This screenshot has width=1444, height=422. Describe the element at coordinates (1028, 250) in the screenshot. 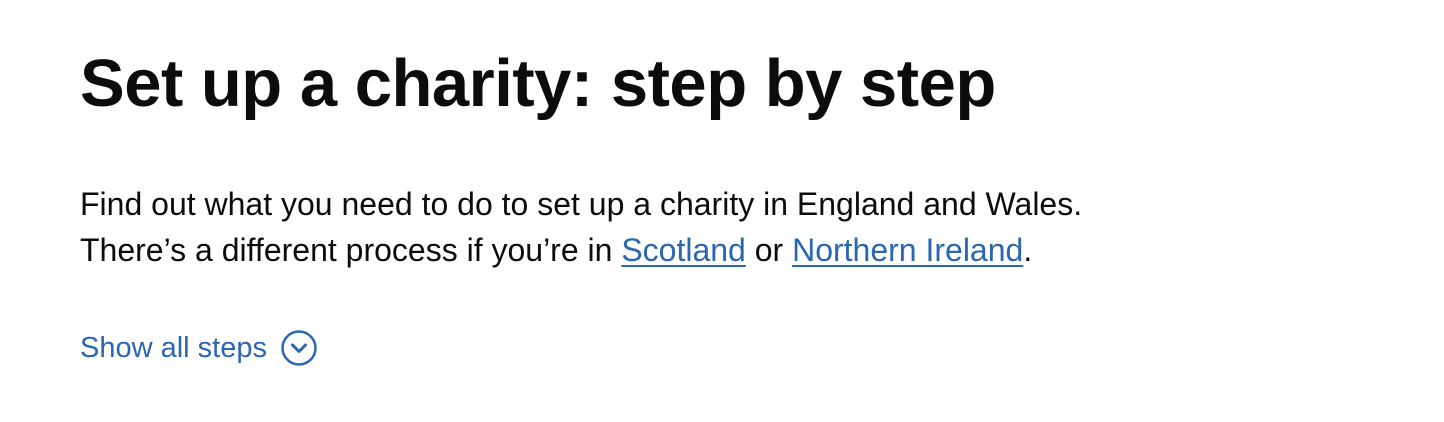

I see `intro-line-2-suffix: .` at that location.